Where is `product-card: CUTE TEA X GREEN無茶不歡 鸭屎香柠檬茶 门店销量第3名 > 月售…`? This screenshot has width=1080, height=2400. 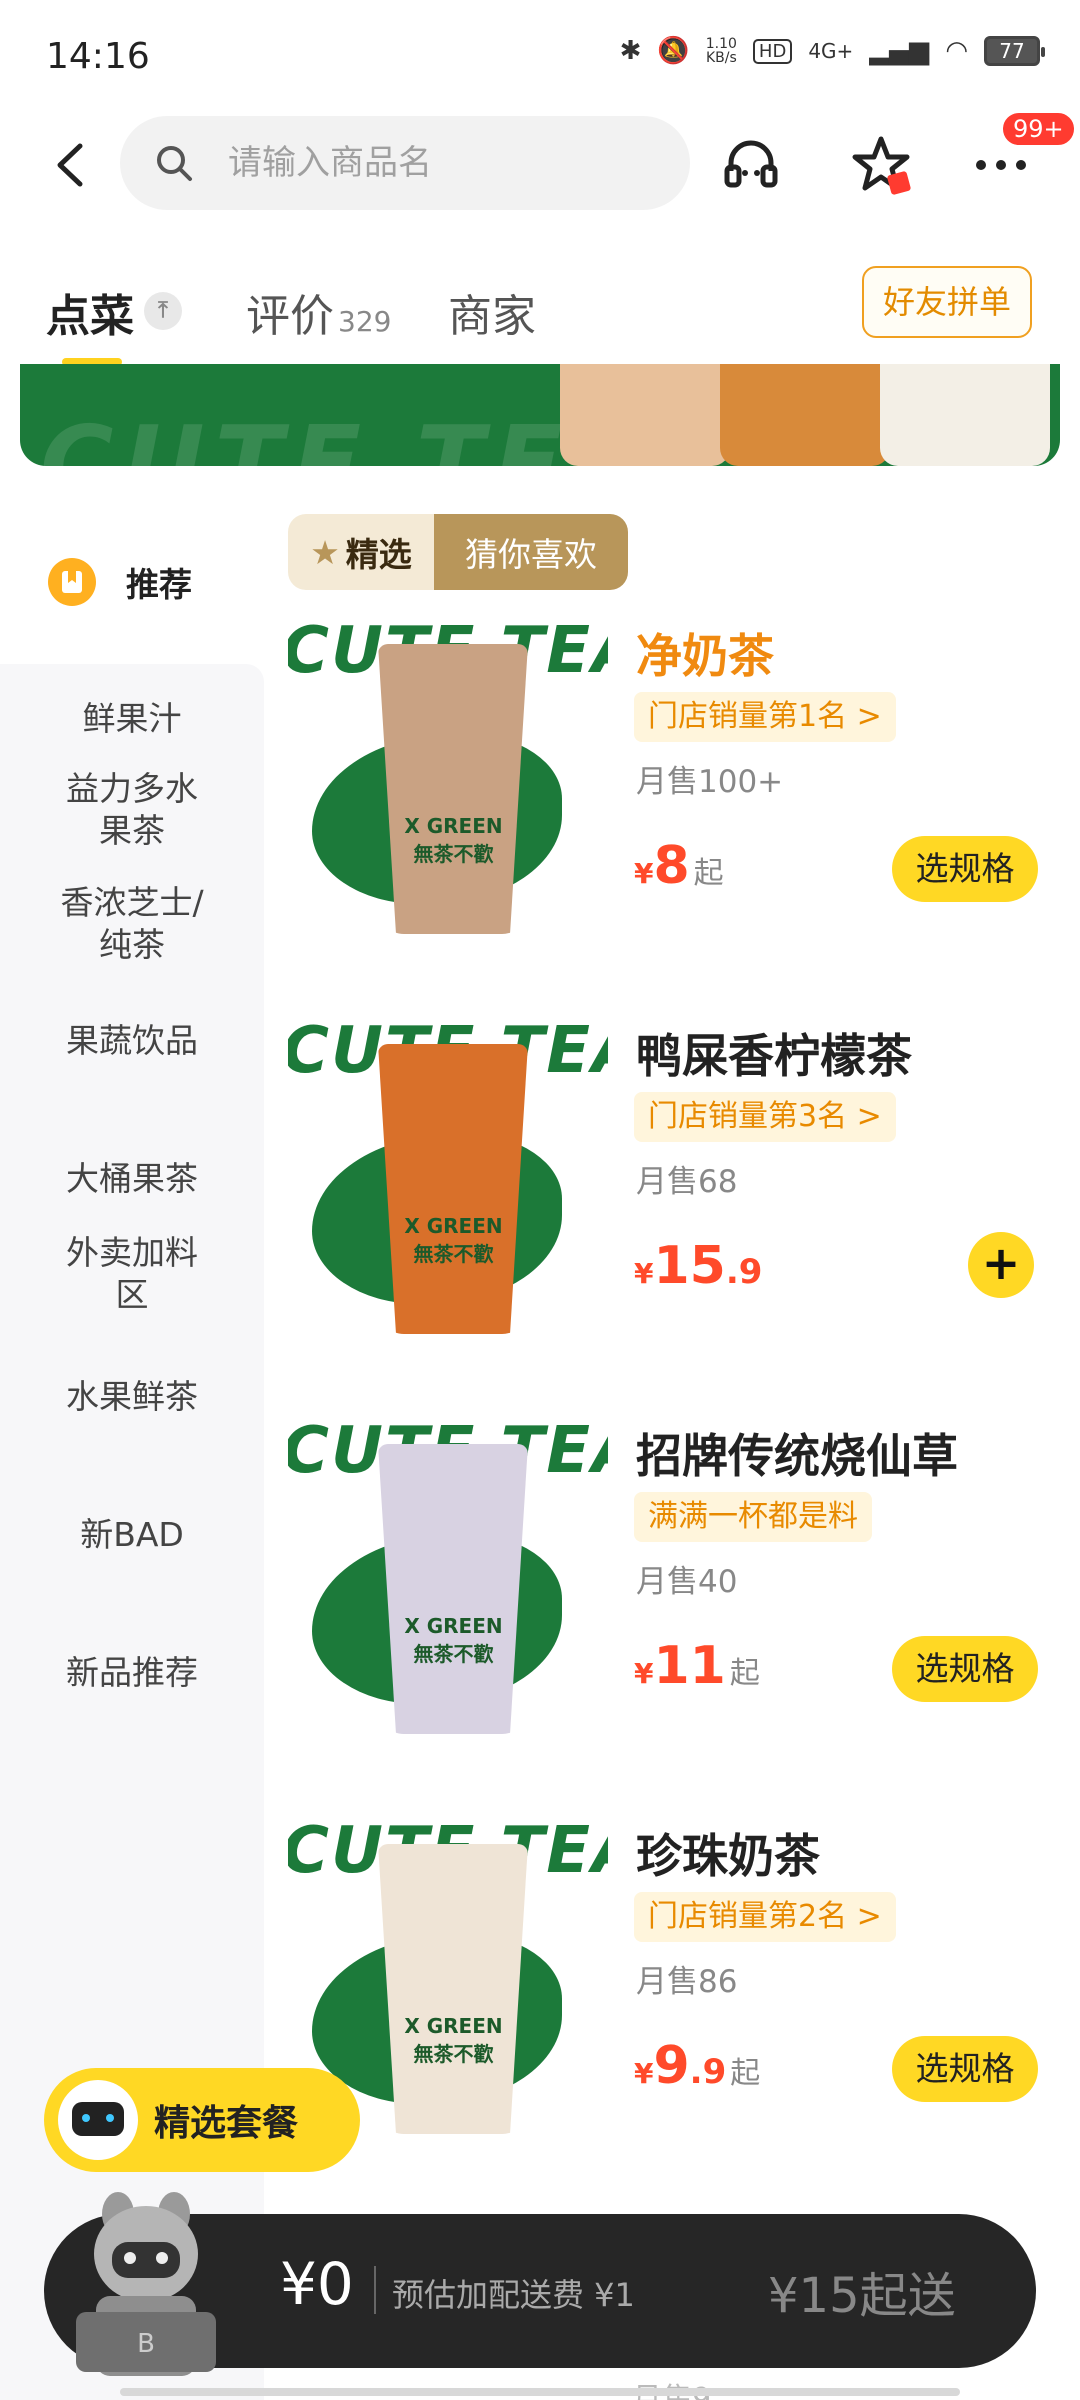
product-card: CUTE TEA X GREEN無茶不歡 鸭屎香柠檬茶 门店销量第3名 > 月售… is located at coordinates (673, 1214).